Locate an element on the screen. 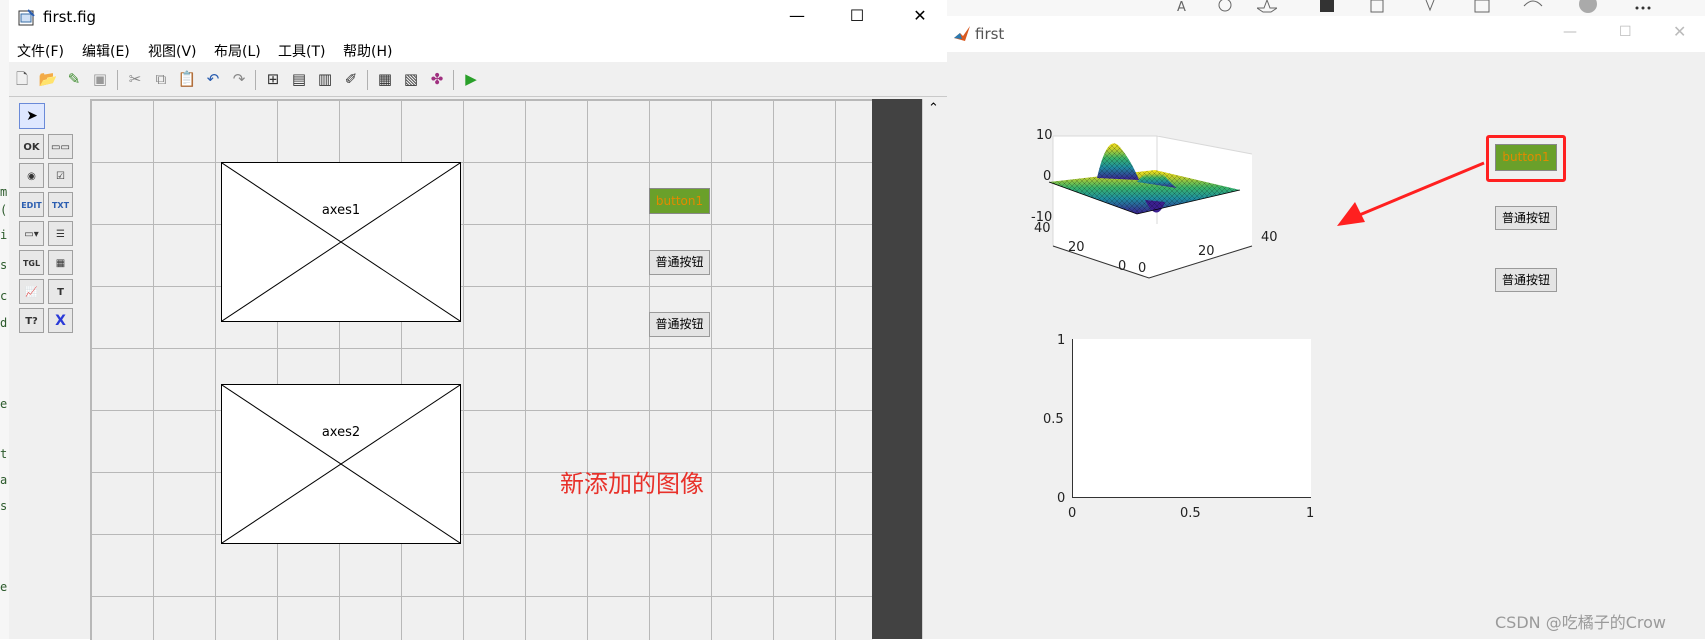 The width and height of the screenshot is (1705, 640). avatar is located at coordinates (1588, 7).